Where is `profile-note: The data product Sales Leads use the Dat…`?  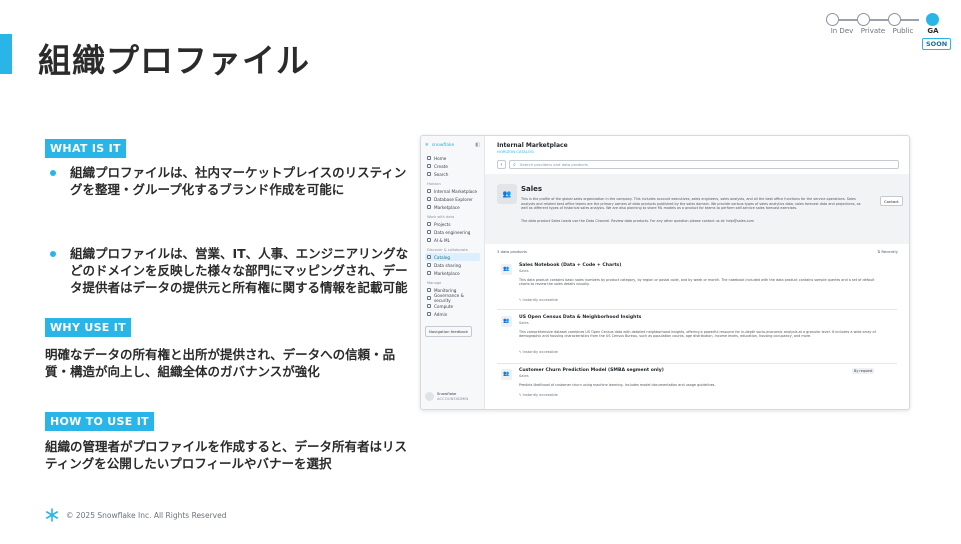
profile-note: The data product Sales Leads use the Dat… is located at coordinates (637, 221).